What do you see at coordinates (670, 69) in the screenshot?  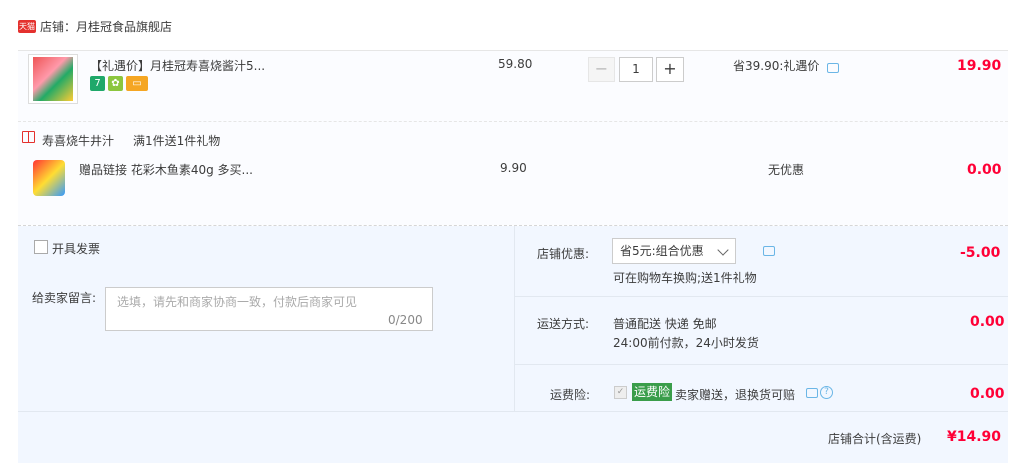 I see `quantity-increase-button: +` at bounding box center [670, 69].